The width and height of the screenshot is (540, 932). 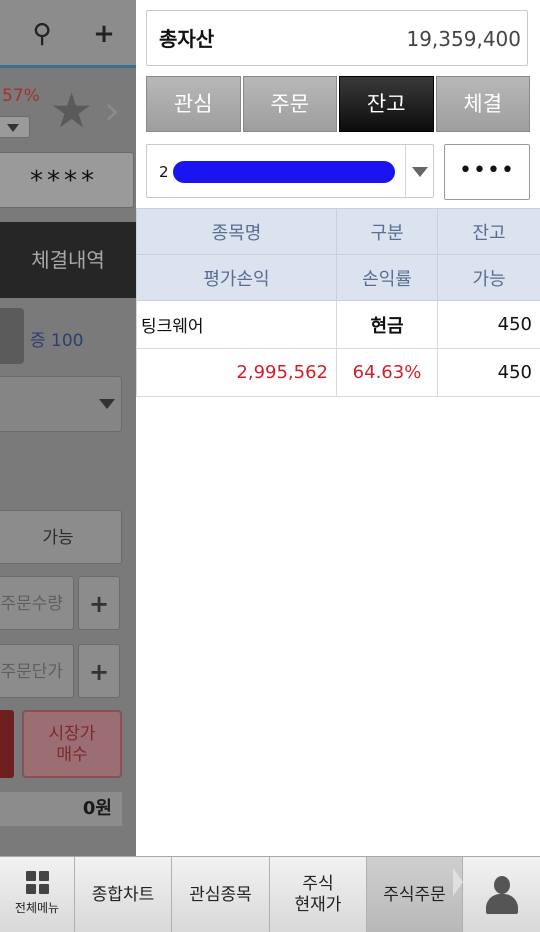 What do you see at coordinates (21, 96) in the screenshot?
I see `change-percent: 57%` at bounding box center [21, 96].